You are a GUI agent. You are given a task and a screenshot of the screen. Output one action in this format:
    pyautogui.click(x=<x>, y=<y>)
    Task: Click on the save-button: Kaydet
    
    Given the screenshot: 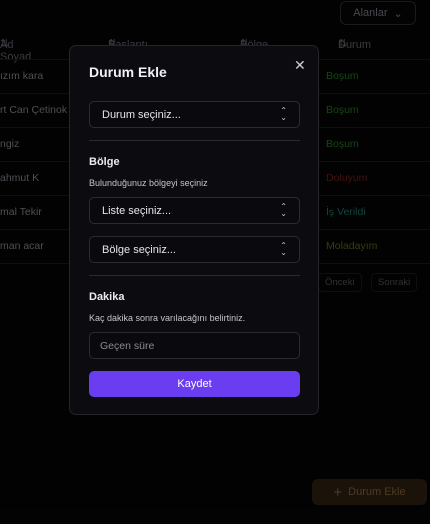 What is the action you would take?
    pyautogui.click(x=194, y=384)
    